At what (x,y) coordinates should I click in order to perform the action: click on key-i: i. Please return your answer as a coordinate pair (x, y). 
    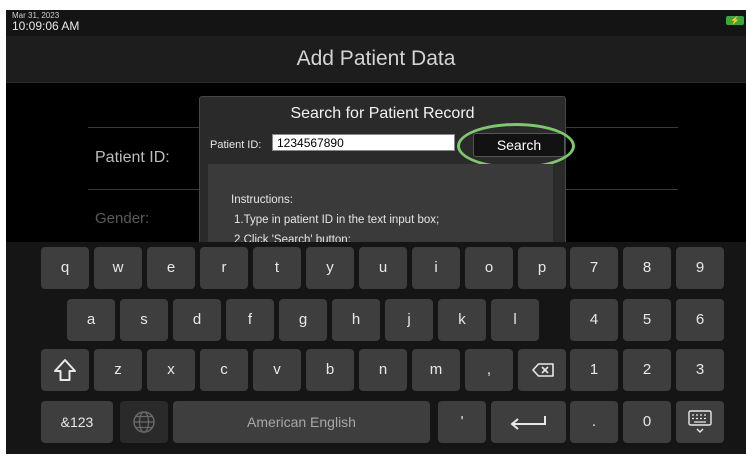
    Looking at the image, I should click on (436, 268).